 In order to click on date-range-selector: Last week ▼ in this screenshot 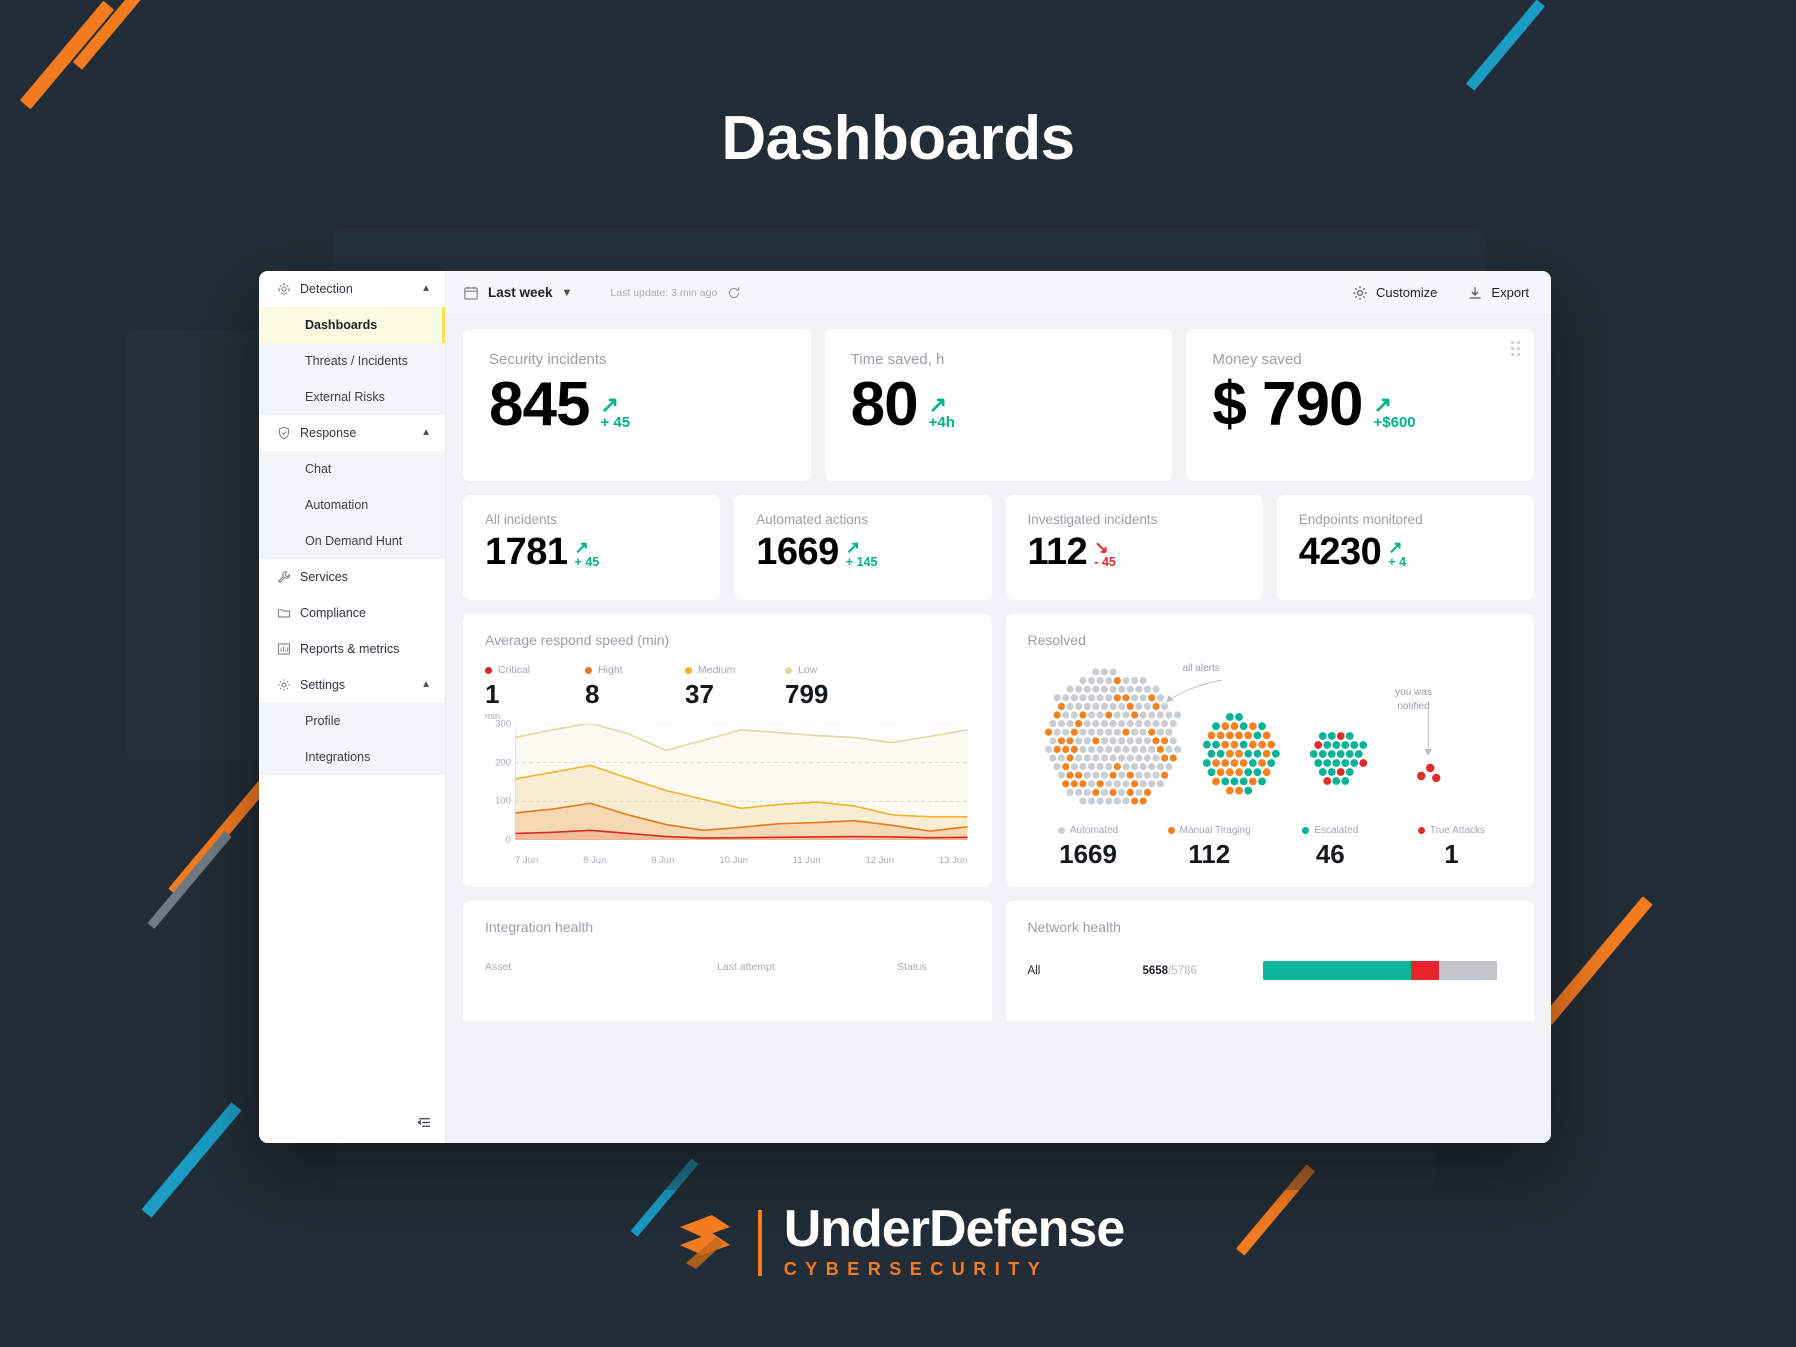, I will do `click(517, 293)`.